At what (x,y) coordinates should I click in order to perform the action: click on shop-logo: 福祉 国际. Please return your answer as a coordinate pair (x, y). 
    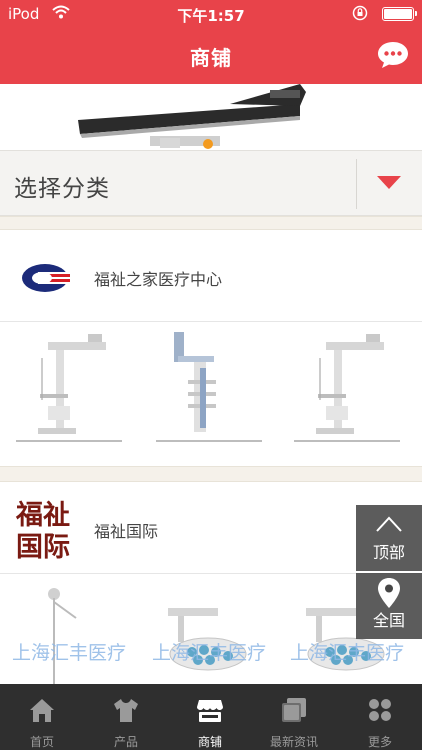
    Looking at the image, I should click on (47, 528).